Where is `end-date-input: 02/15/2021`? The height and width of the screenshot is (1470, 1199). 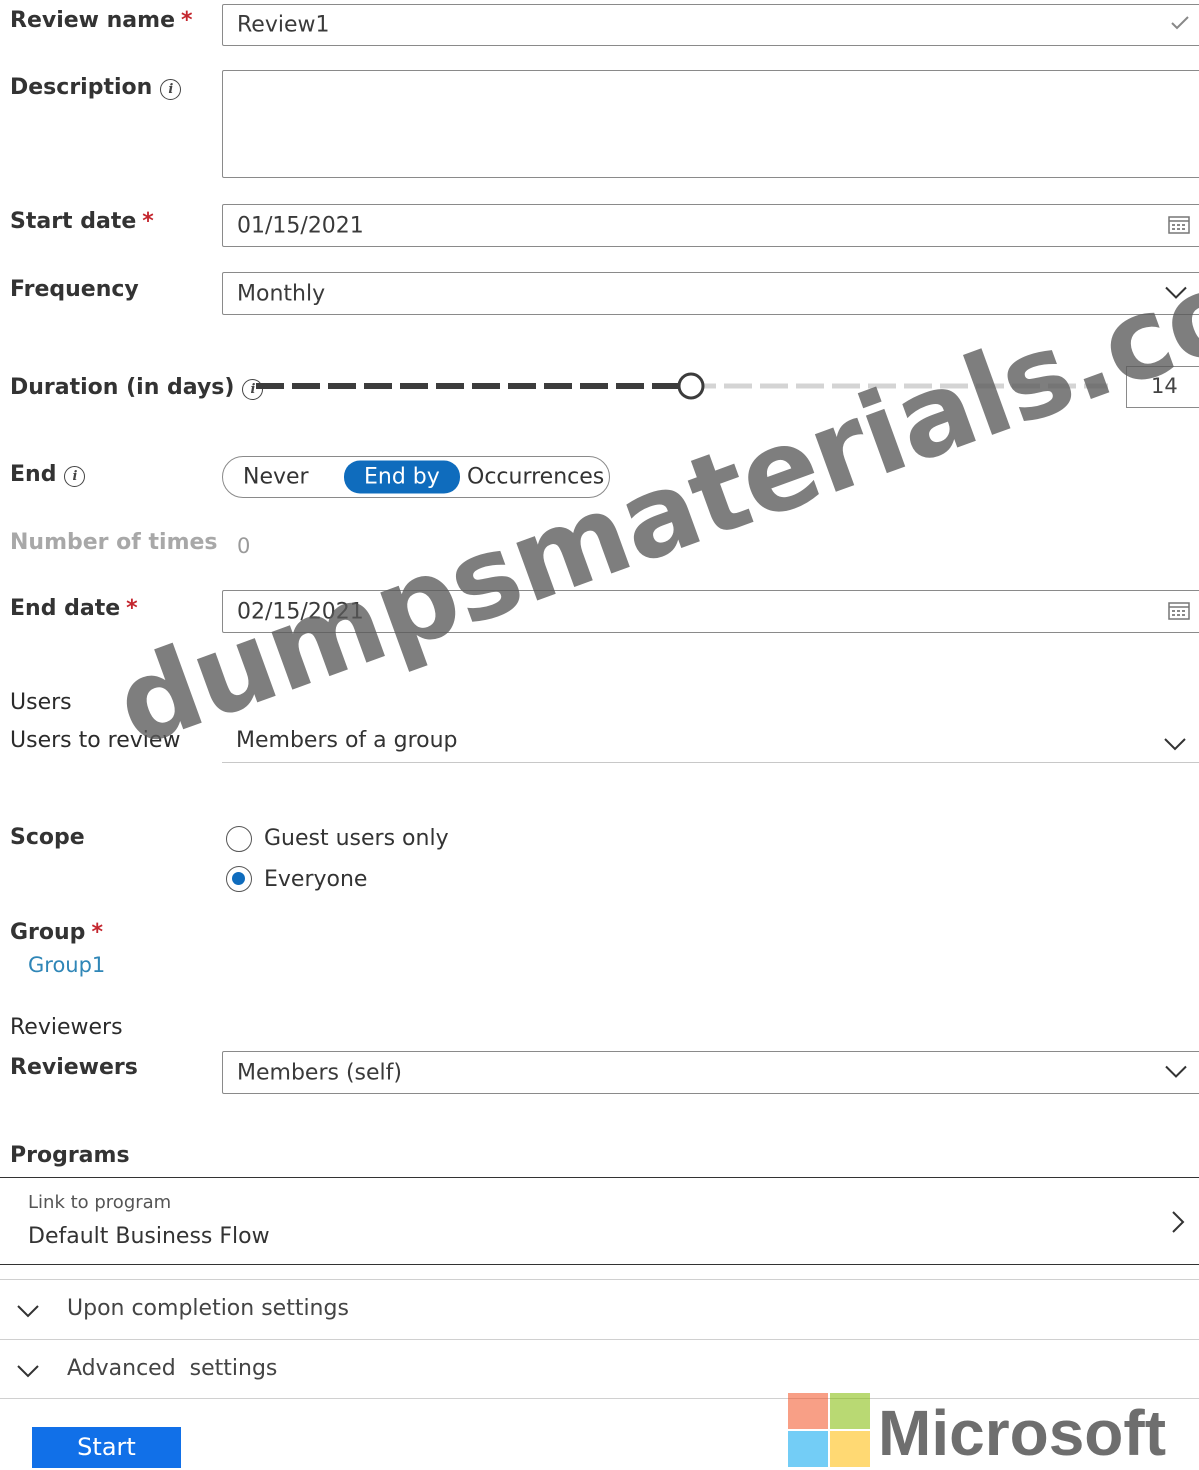
end-date-input: 02/15/2021 is located at coordinates (710, 611).